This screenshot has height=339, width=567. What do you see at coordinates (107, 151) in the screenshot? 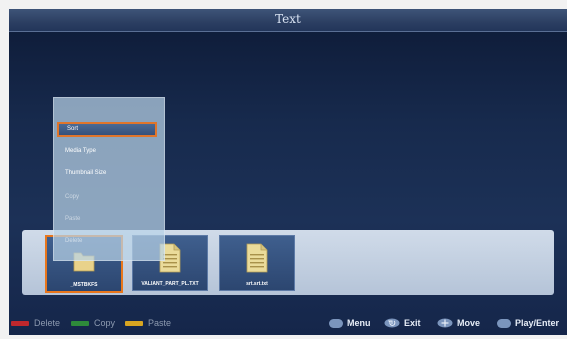
I see `menu-item-media-type: Media Type` at bounding box center [107, 151].